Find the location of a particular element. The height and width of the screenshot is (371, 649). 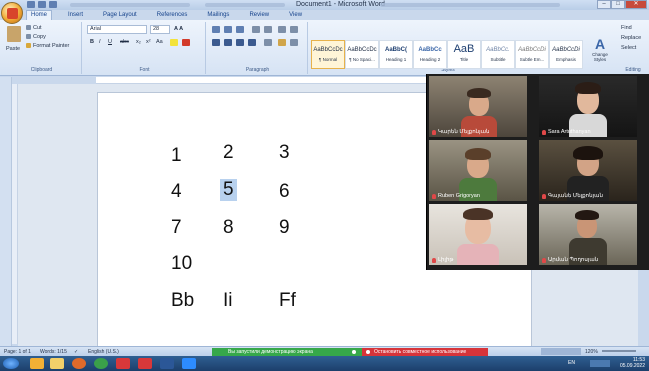

copy-icon is located at coordinates (28, 36).